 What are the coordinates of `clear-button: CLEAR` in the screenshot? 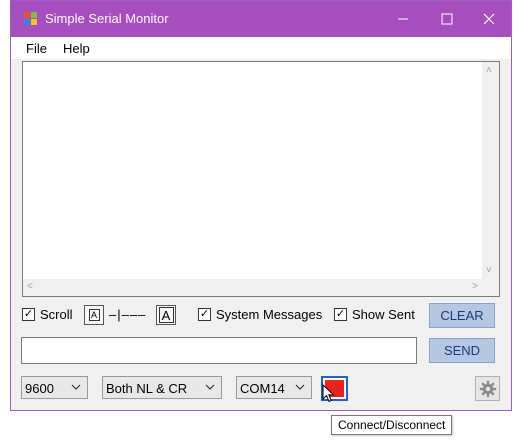 It's located at (462, 315).